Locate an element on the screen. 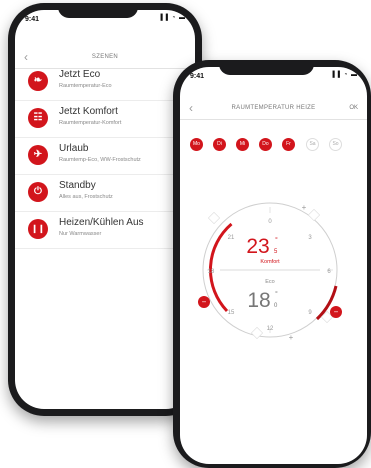 The image size is (371, 468). scene-item-standby: ⏻ Standby Alles aus, Frostschutz is located at coordinates (105, 193).